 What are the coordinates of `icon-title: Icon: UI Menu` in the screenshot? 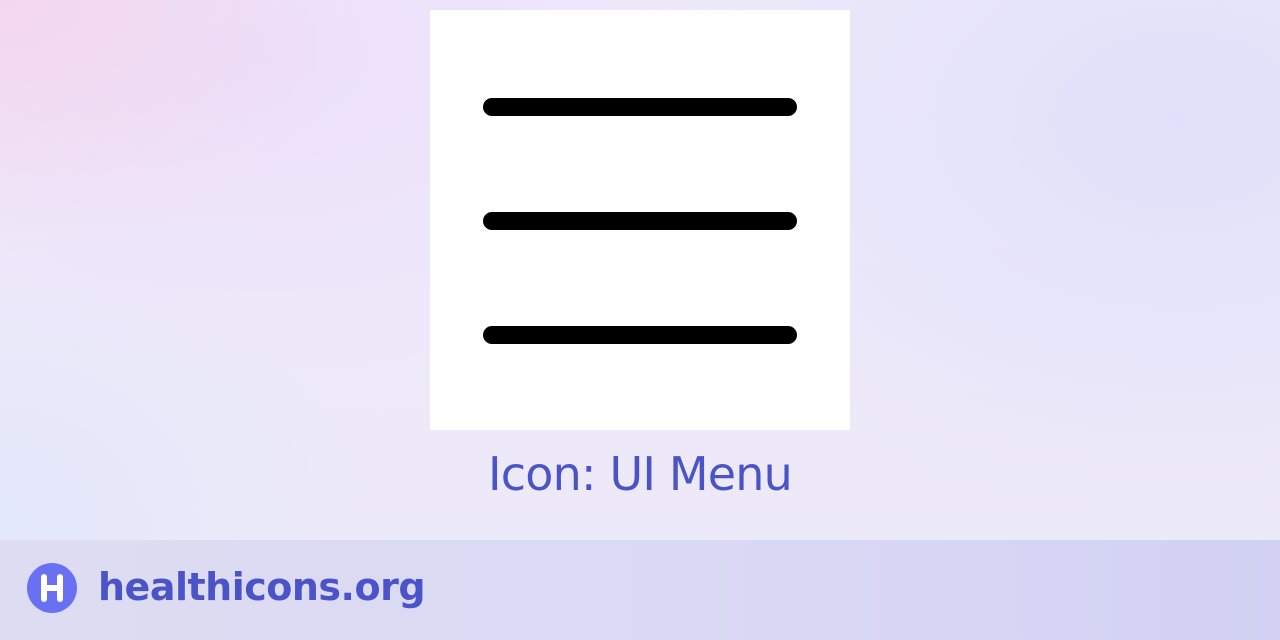 It's located at (640, 474).